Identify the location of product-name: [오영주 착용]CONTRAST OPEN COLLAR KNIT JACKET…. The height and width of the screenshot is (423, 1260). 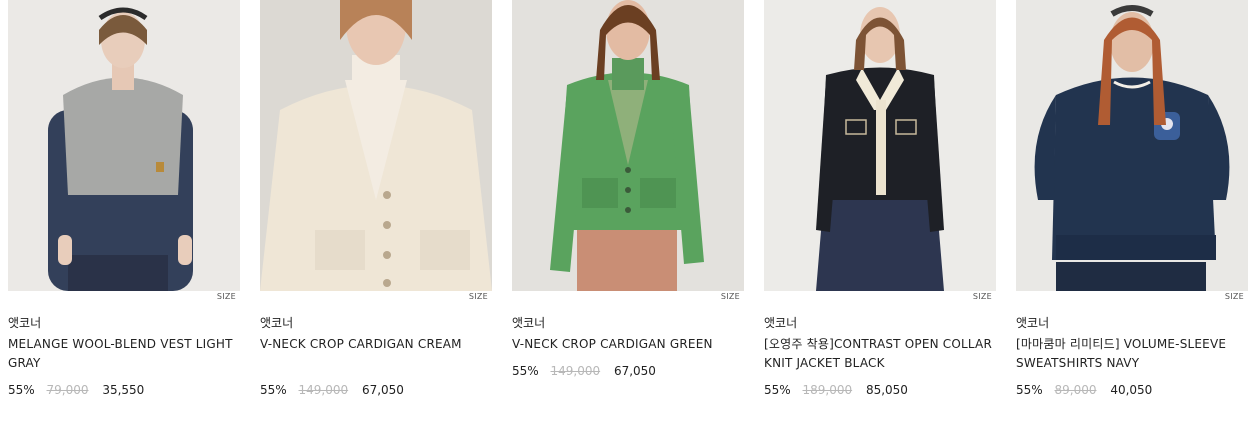
(878, 354).